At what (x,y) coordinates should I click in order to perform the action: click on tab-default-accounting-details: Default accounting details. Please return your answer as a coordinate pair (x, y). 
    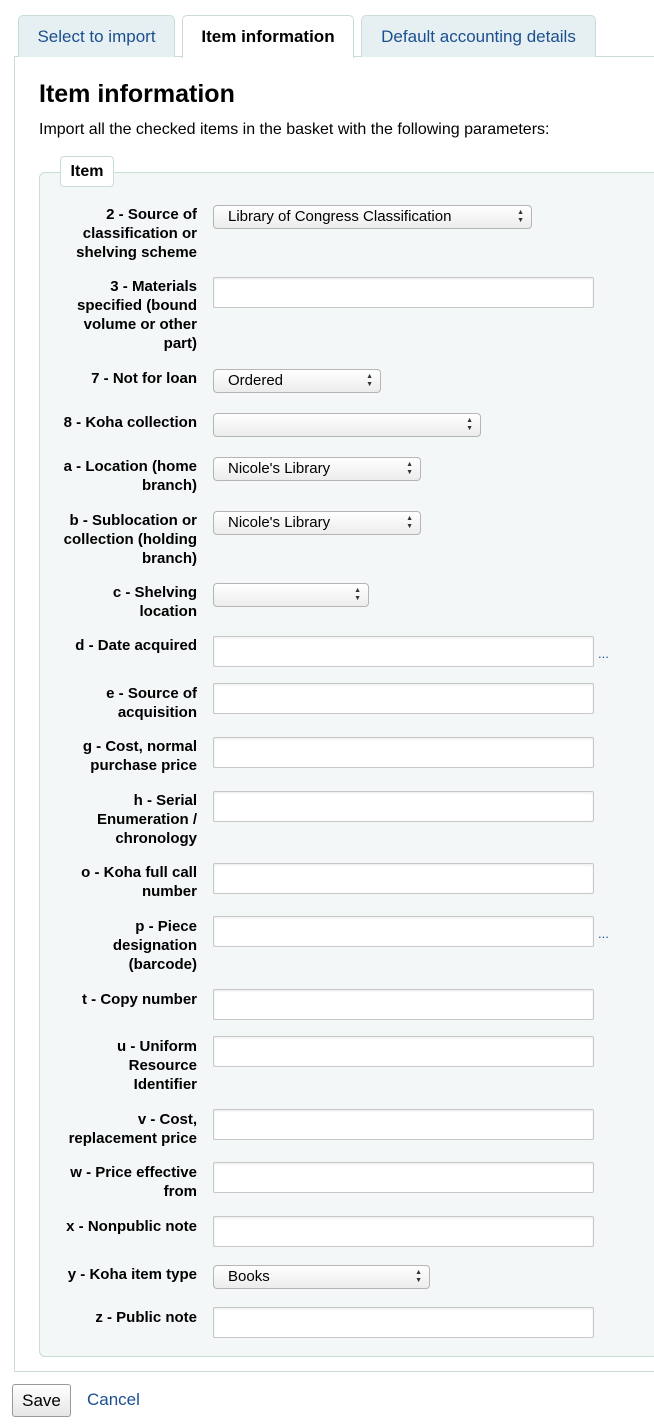
    Looking at the image, I should click on (478, 36).